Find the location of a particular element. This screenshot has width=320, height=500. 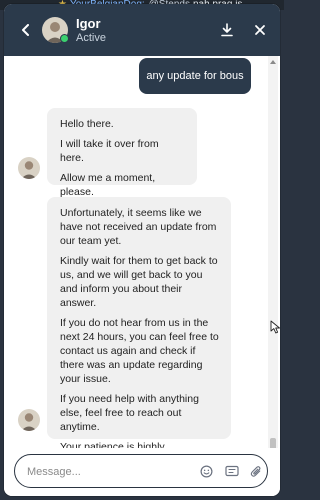

back-button is located at coordinates (26, 30).